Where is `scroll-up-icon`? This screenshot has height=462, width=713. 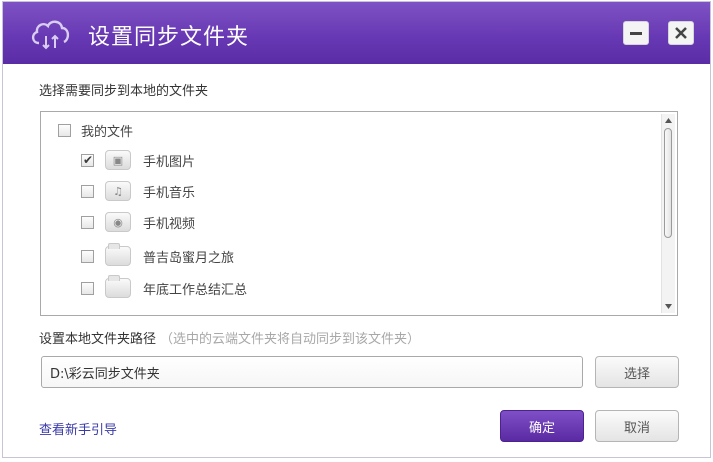
scroll-up-icon is located at coordinates (668, 120).